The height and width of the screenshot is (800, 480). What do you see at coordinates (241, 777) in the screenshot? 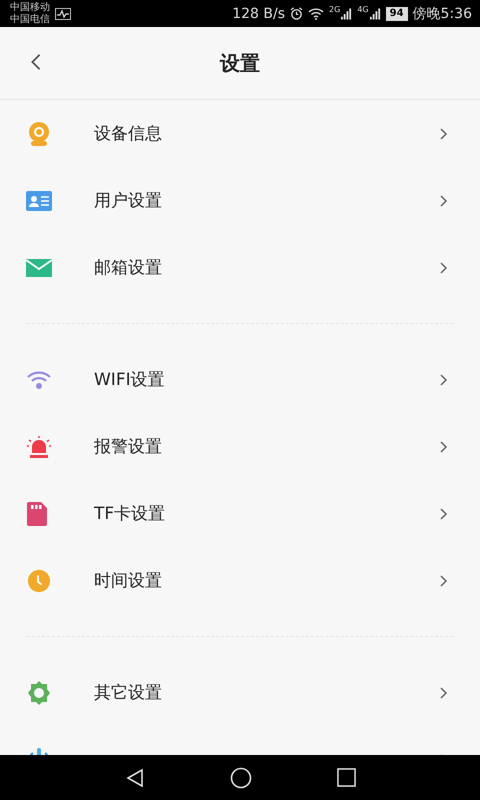
I see `home-icon` at bounding box center [241, 777].